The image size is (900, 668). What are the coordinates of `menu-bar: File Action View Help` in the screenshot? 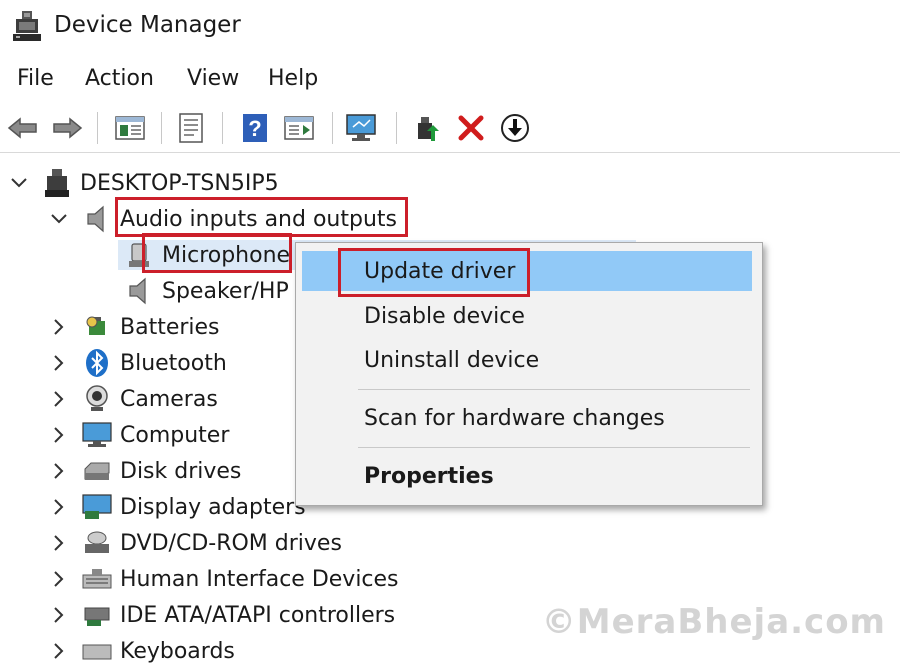 It's located at (450, 80).